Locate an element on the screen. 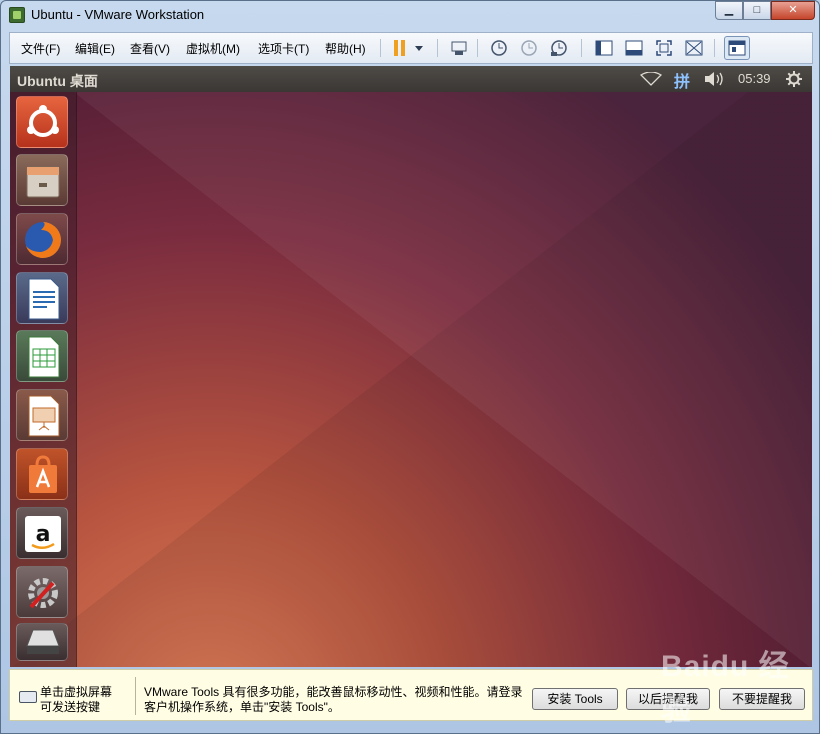  snapshot-manager-icon is located at coordinates (559, 48).